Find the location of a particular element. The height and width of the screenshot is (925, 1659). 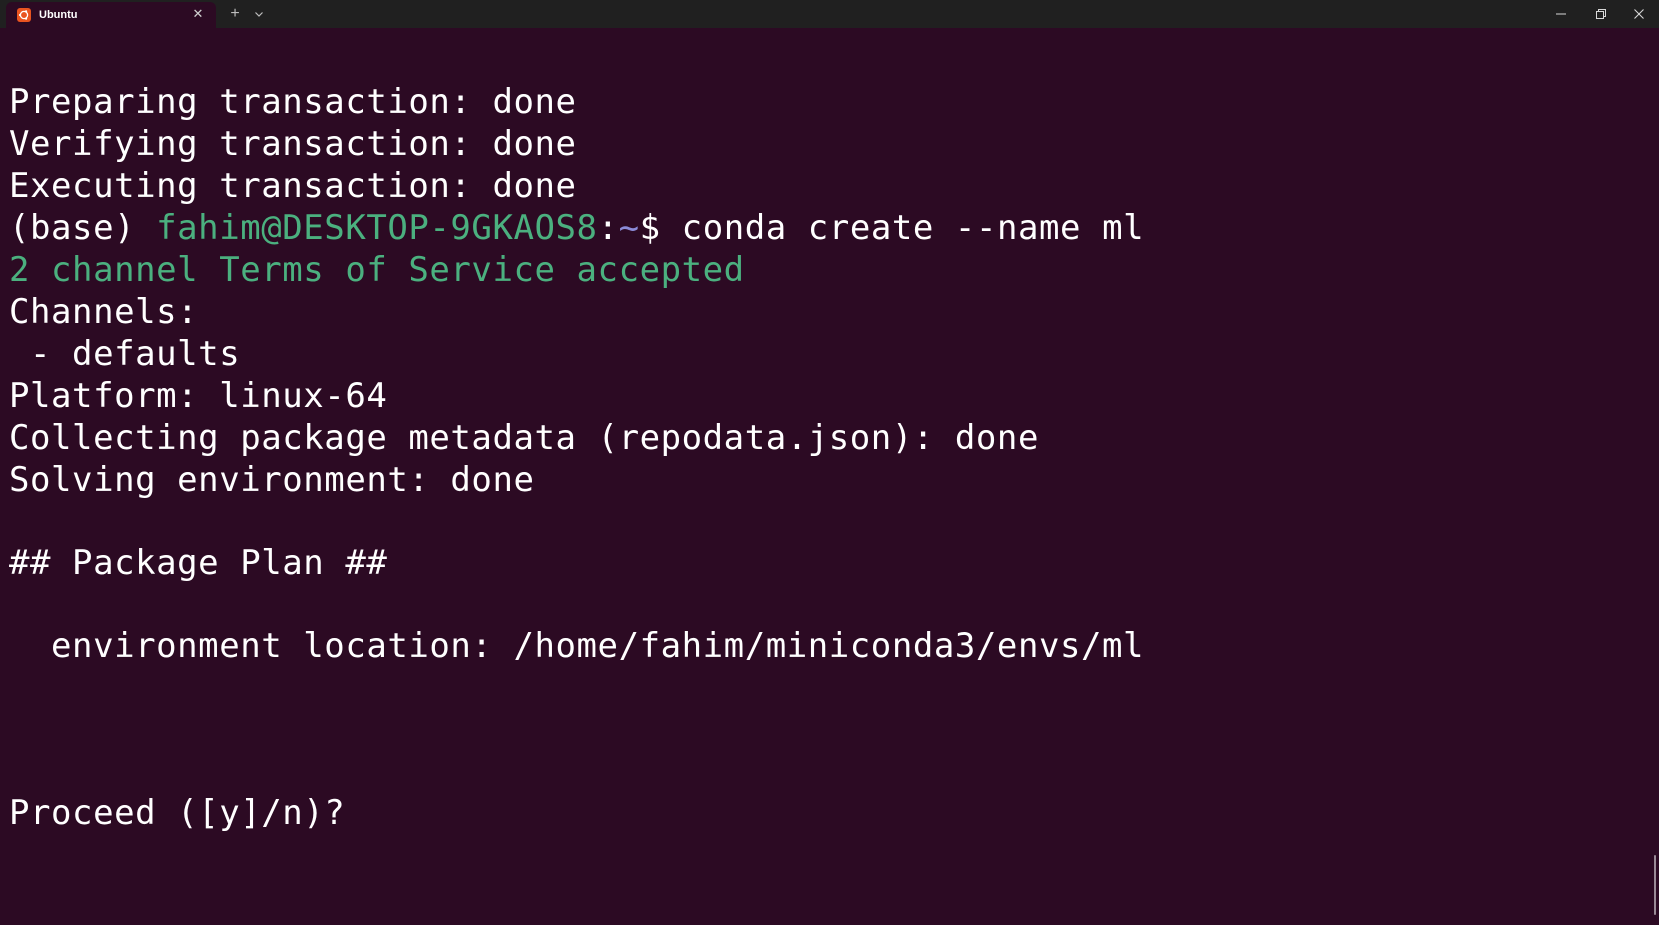

output-line: Executing transaction: done is located at coordinates (293, 186).